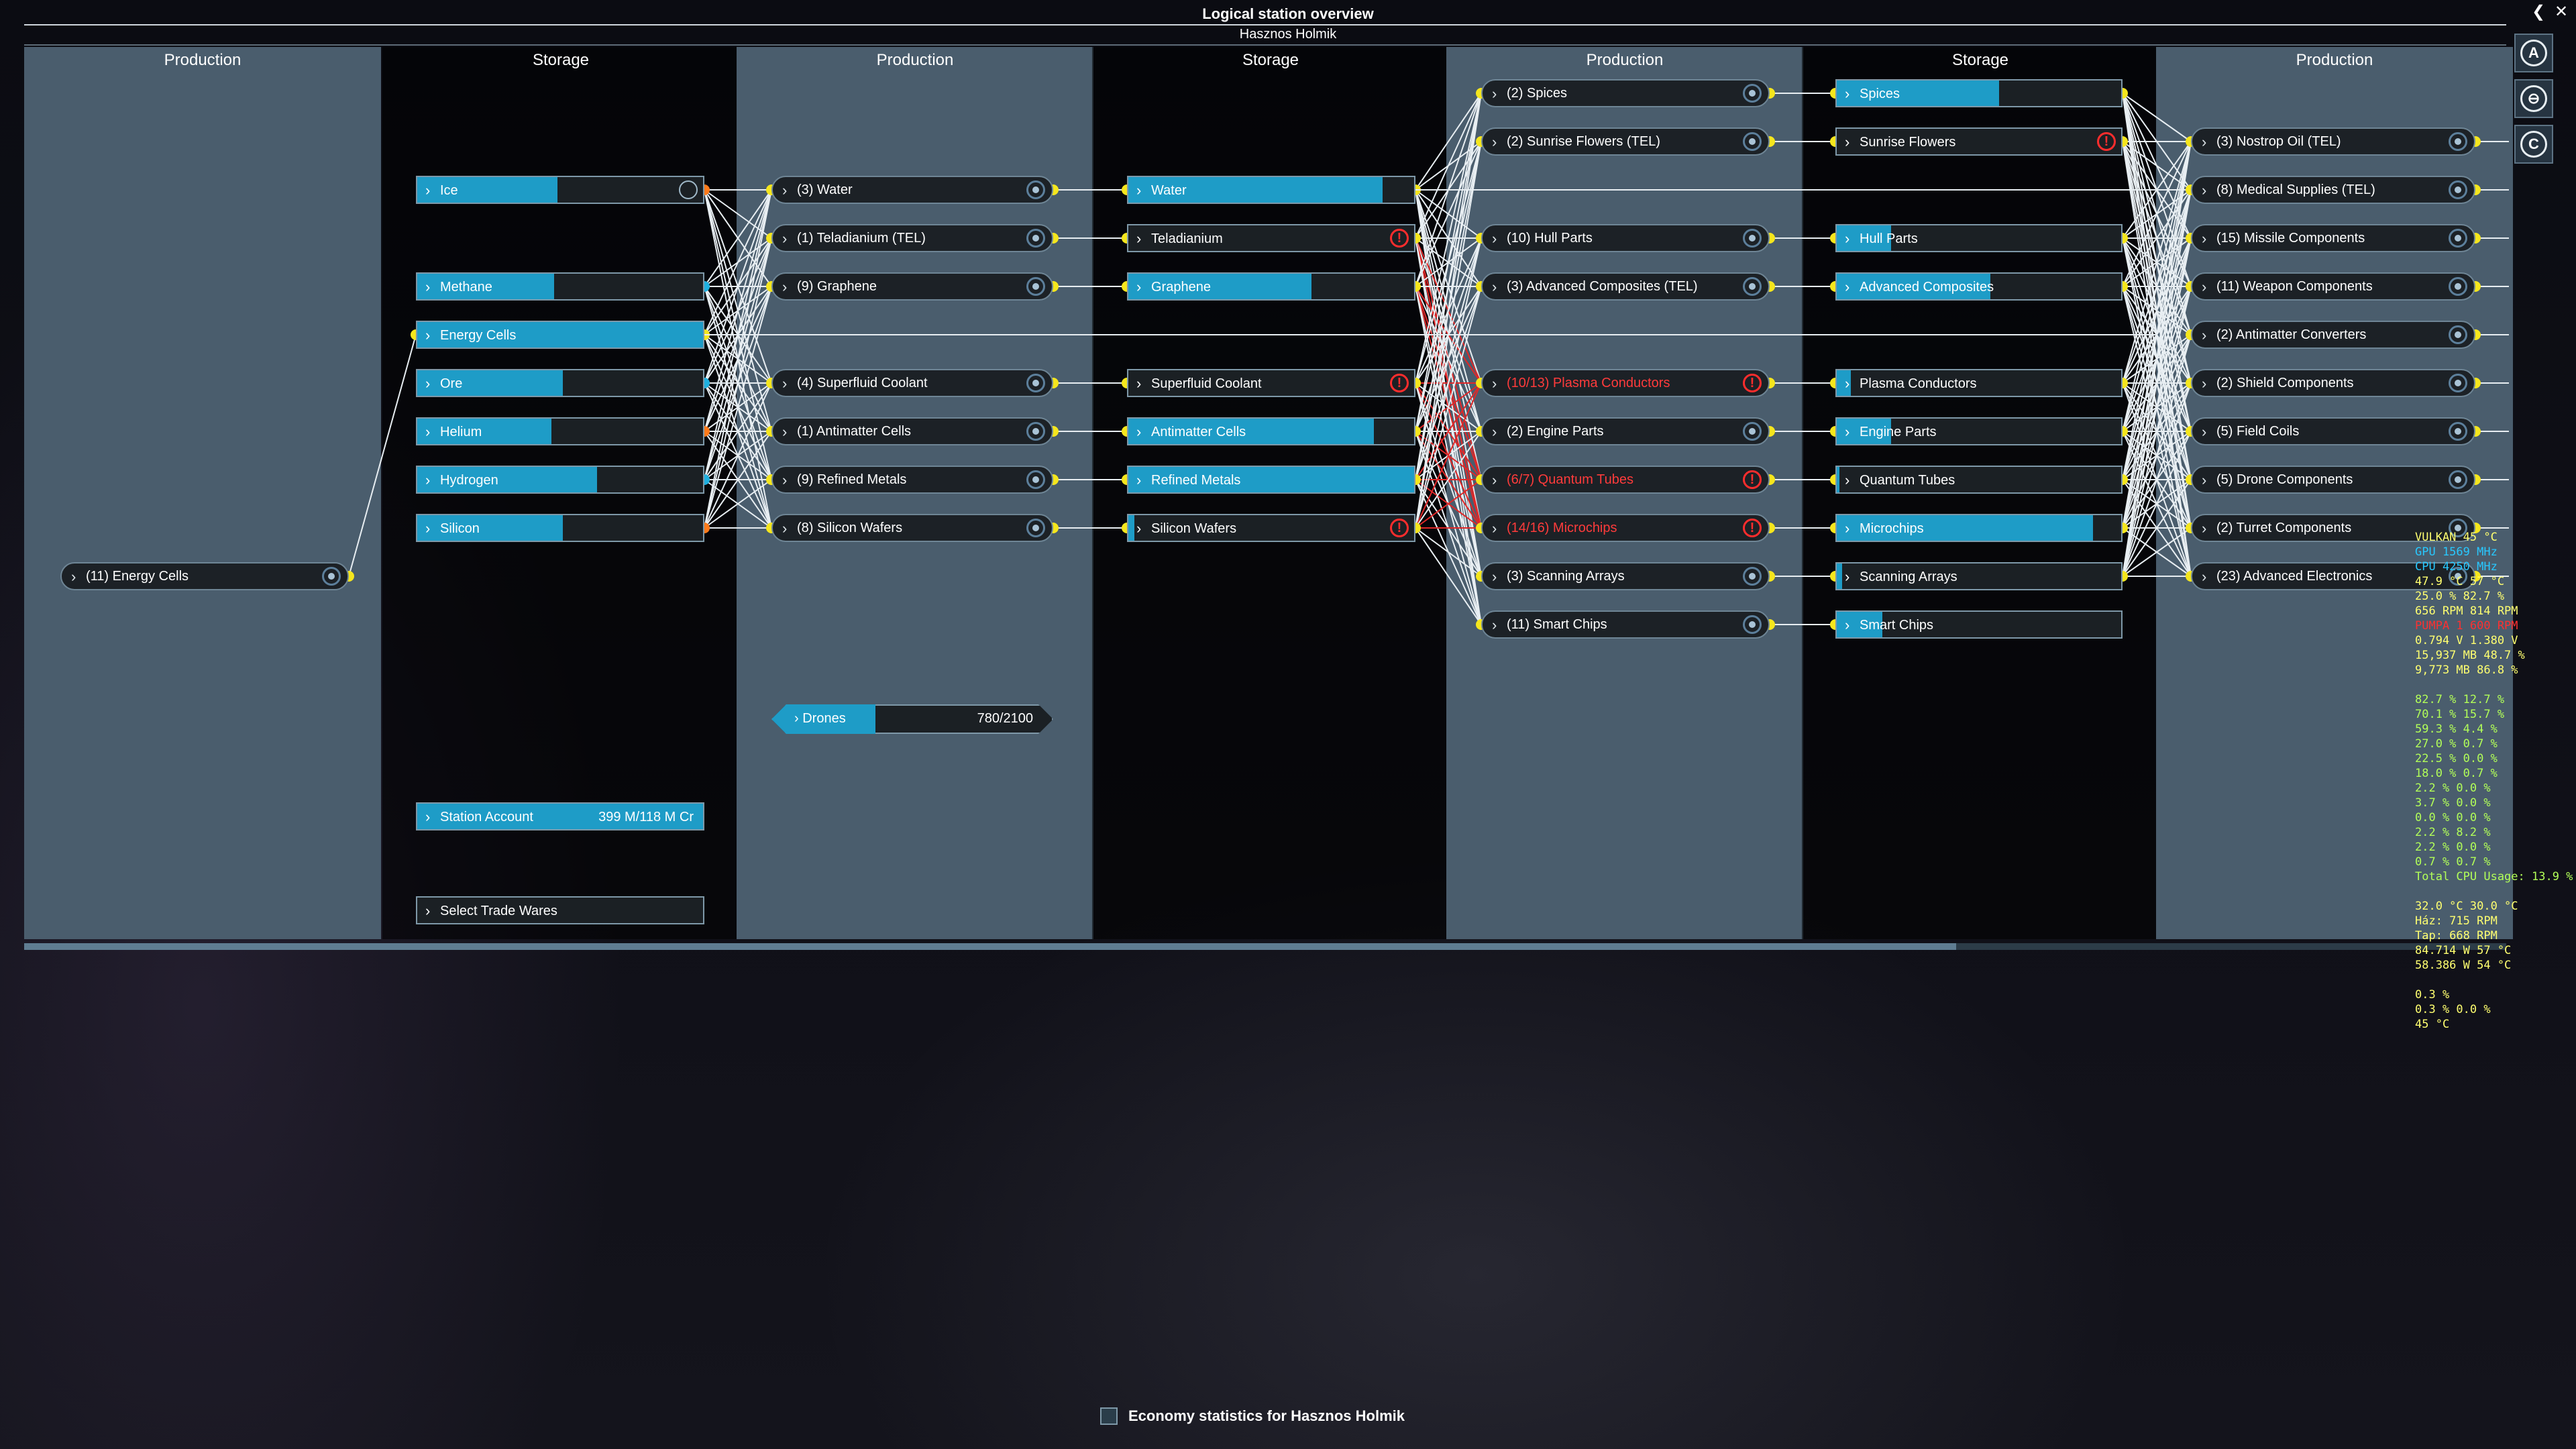  Describe the element at coordinates (560, 528) in the screenshot. I see `storage-ware-silicon: › Silicon` at that location.